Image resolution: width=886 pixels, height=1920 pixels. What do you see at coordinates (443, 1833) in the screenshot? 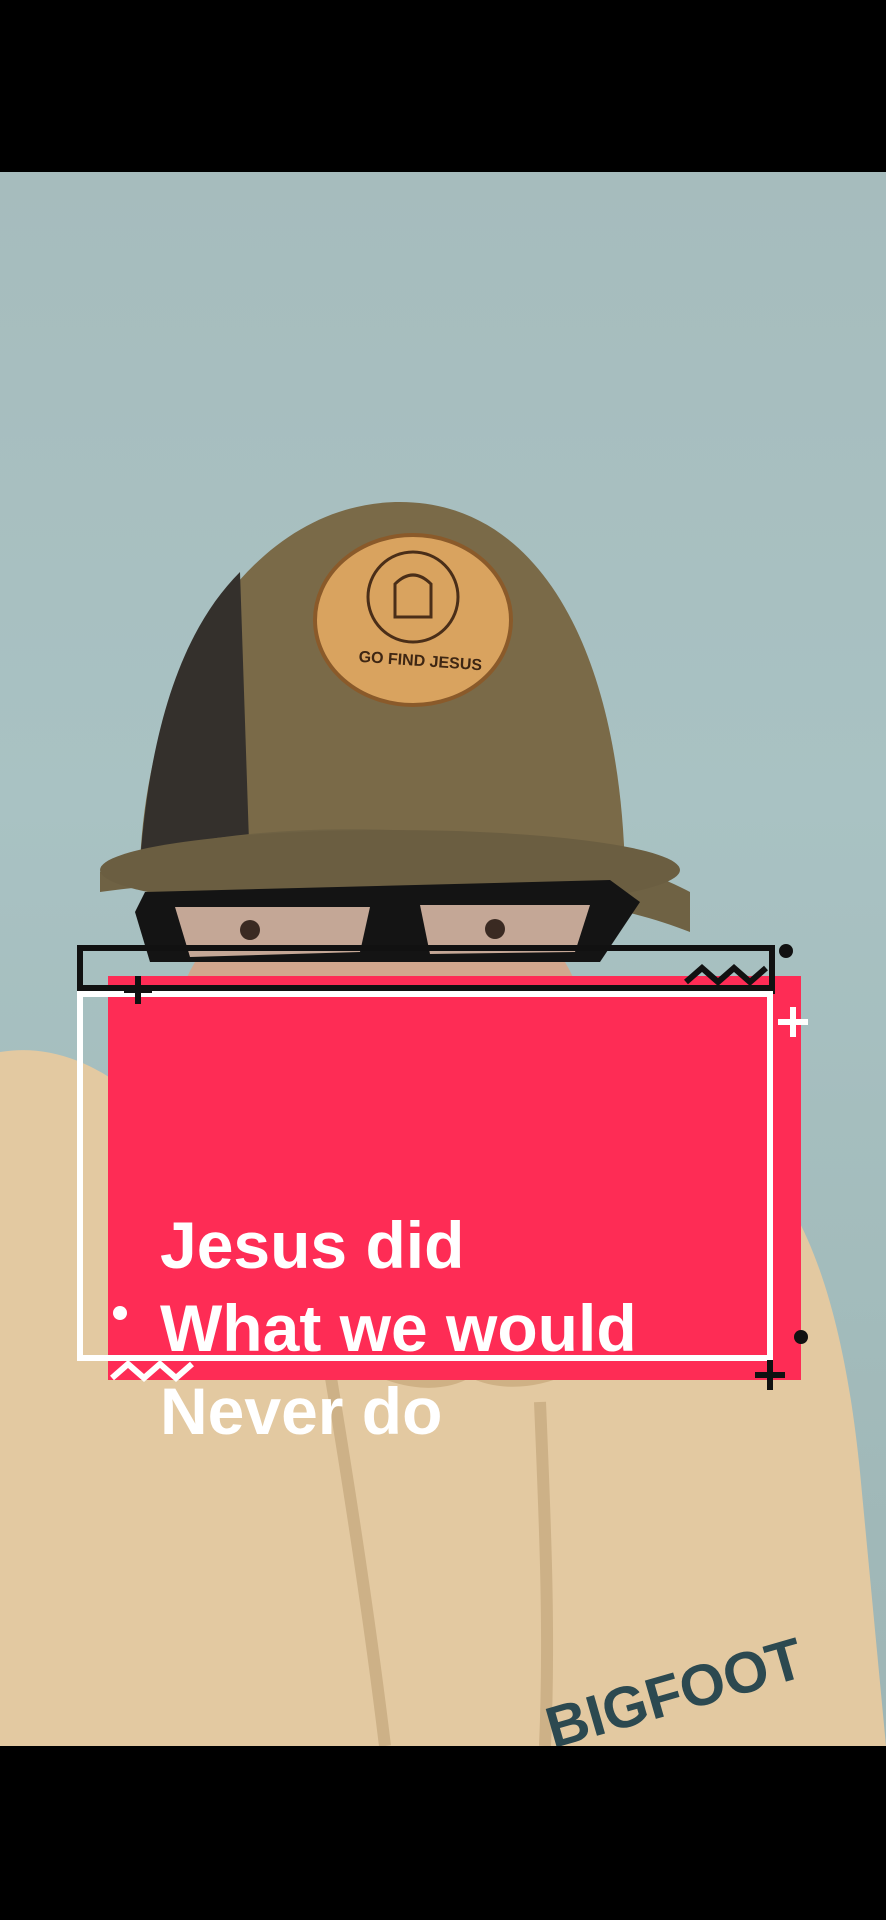
I see `bottom-letterbox` at bounding box center [443, 1833].